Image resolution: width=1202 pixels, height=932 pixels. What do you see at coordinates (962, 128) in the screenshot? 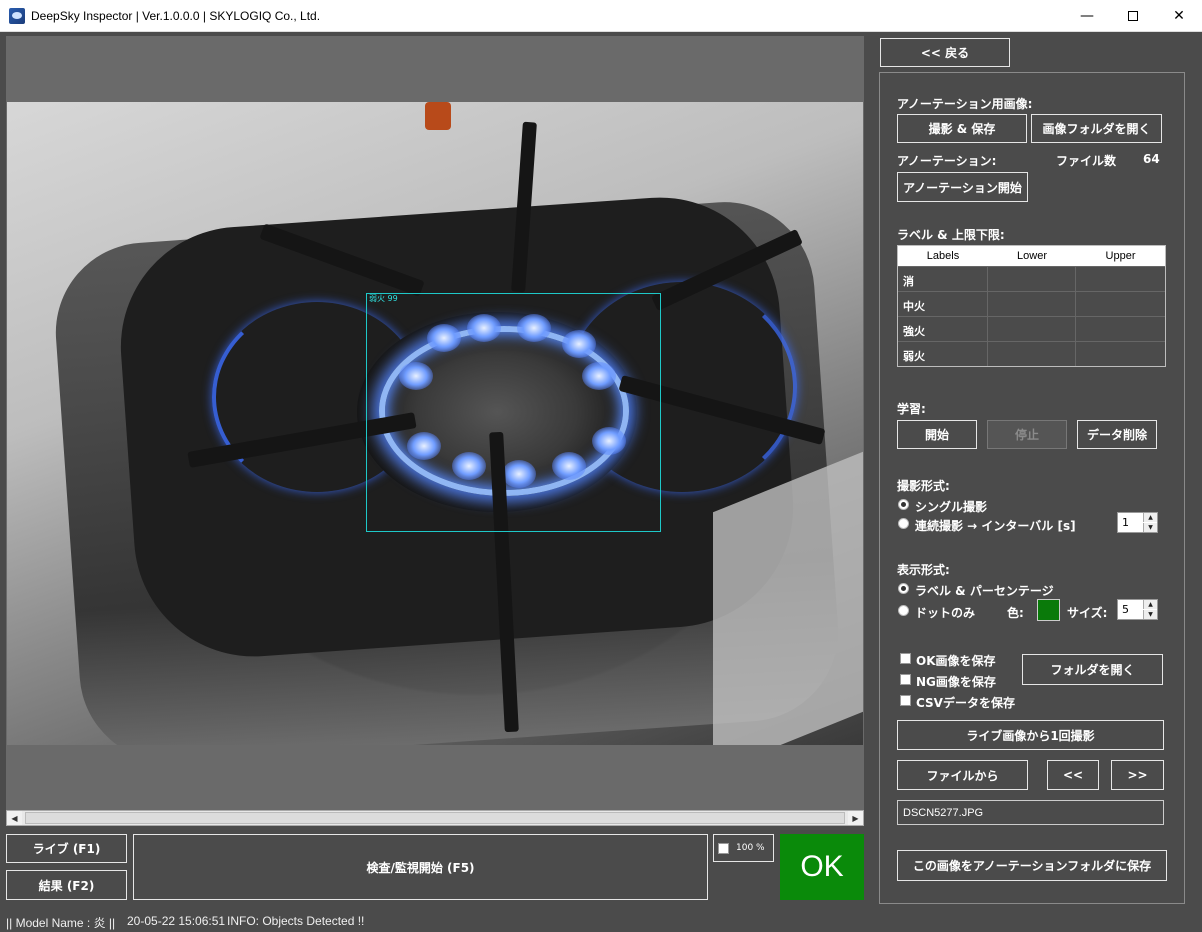
I see `capture-save-button: 撮影 & 保存` at bounding box center [962, 128].